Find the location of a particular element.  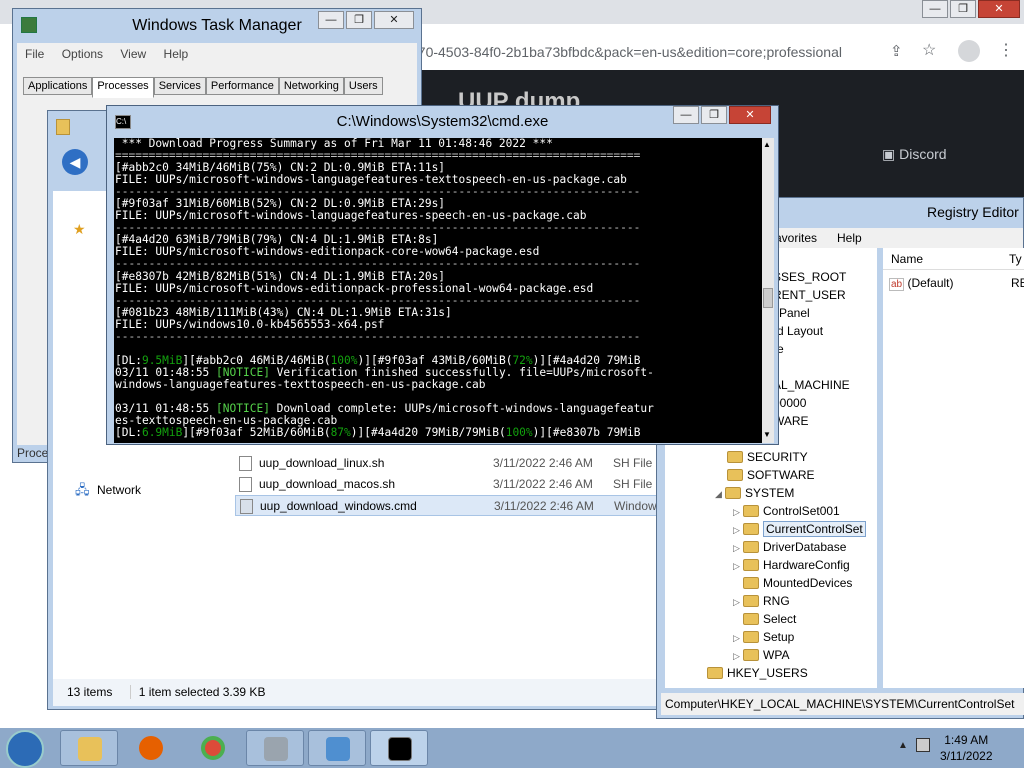

file-name: uup_download_linux.sh is located at coordinates (322, 463).